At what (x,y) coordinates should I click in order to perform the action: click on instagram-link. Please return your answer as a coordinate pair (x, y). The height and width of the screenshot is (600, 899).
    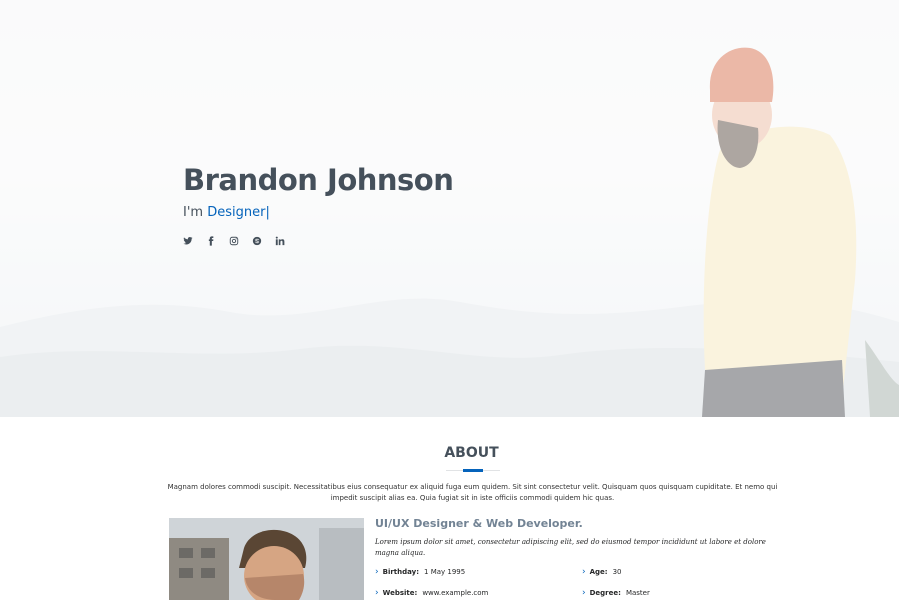
    Looking at the image, I should click on (240, 241).